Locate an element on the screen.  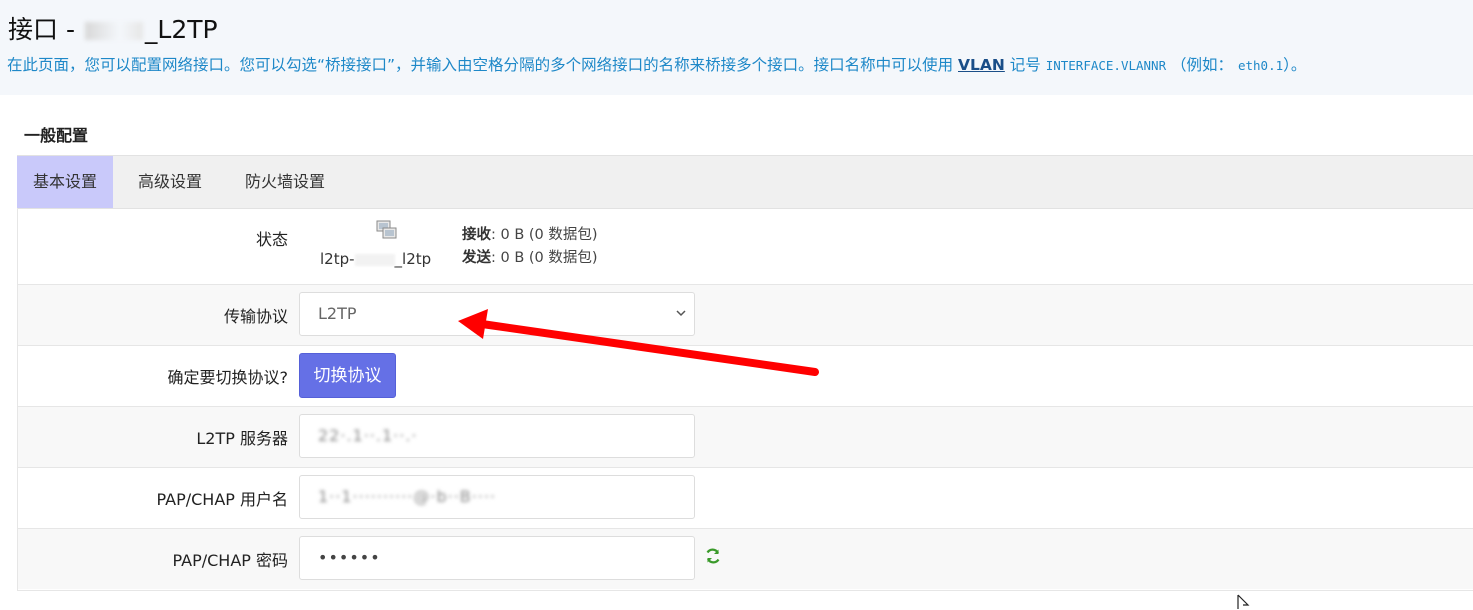
traffic-stats: 接收: 0 B (0 数据包) 发送: 0 B (0 数据包) is located at coordinates (530, 247).